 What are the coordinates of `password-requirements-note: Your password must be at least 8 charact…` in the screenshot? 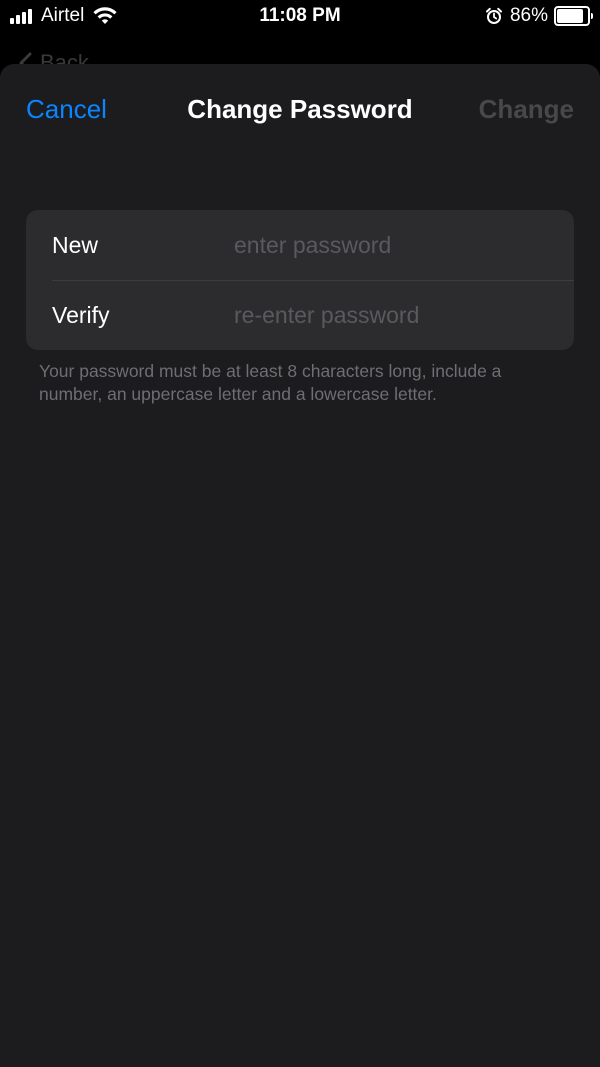 It's located at (270, 382).